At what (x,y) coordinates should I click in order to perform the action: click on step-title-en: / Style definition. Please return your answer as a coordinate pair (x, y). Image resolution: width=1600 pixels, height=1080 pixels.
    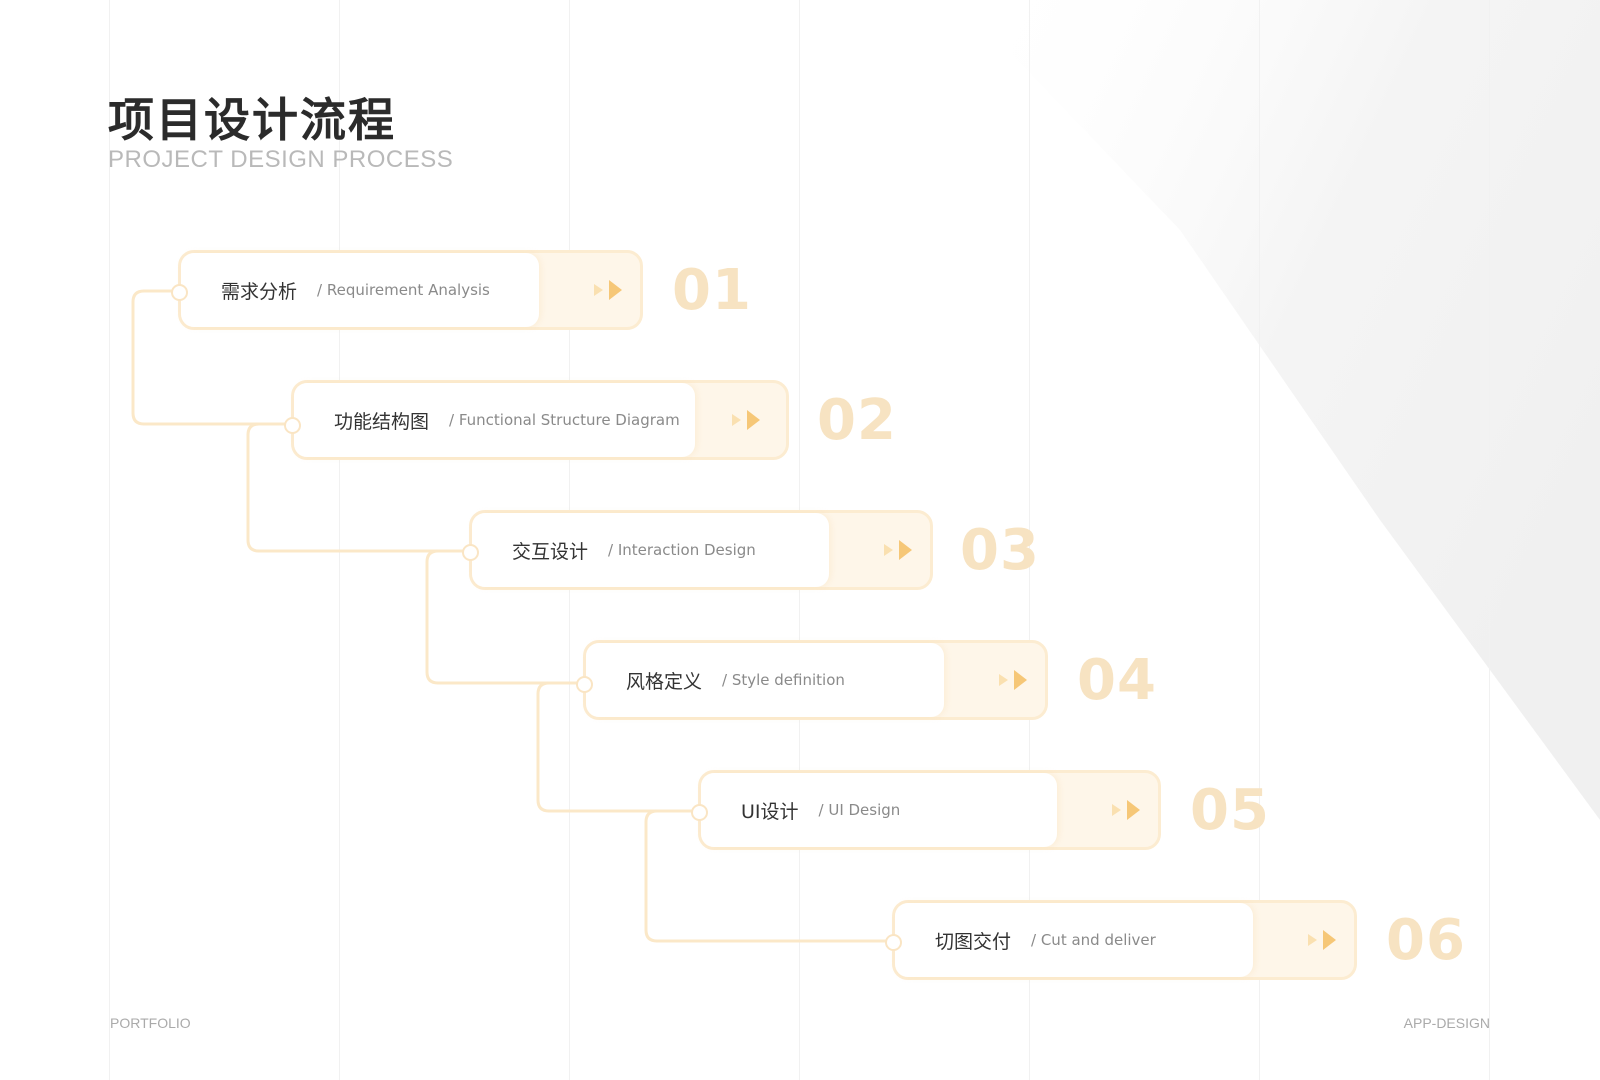
    Looking at the image, I should click on (783, 680).